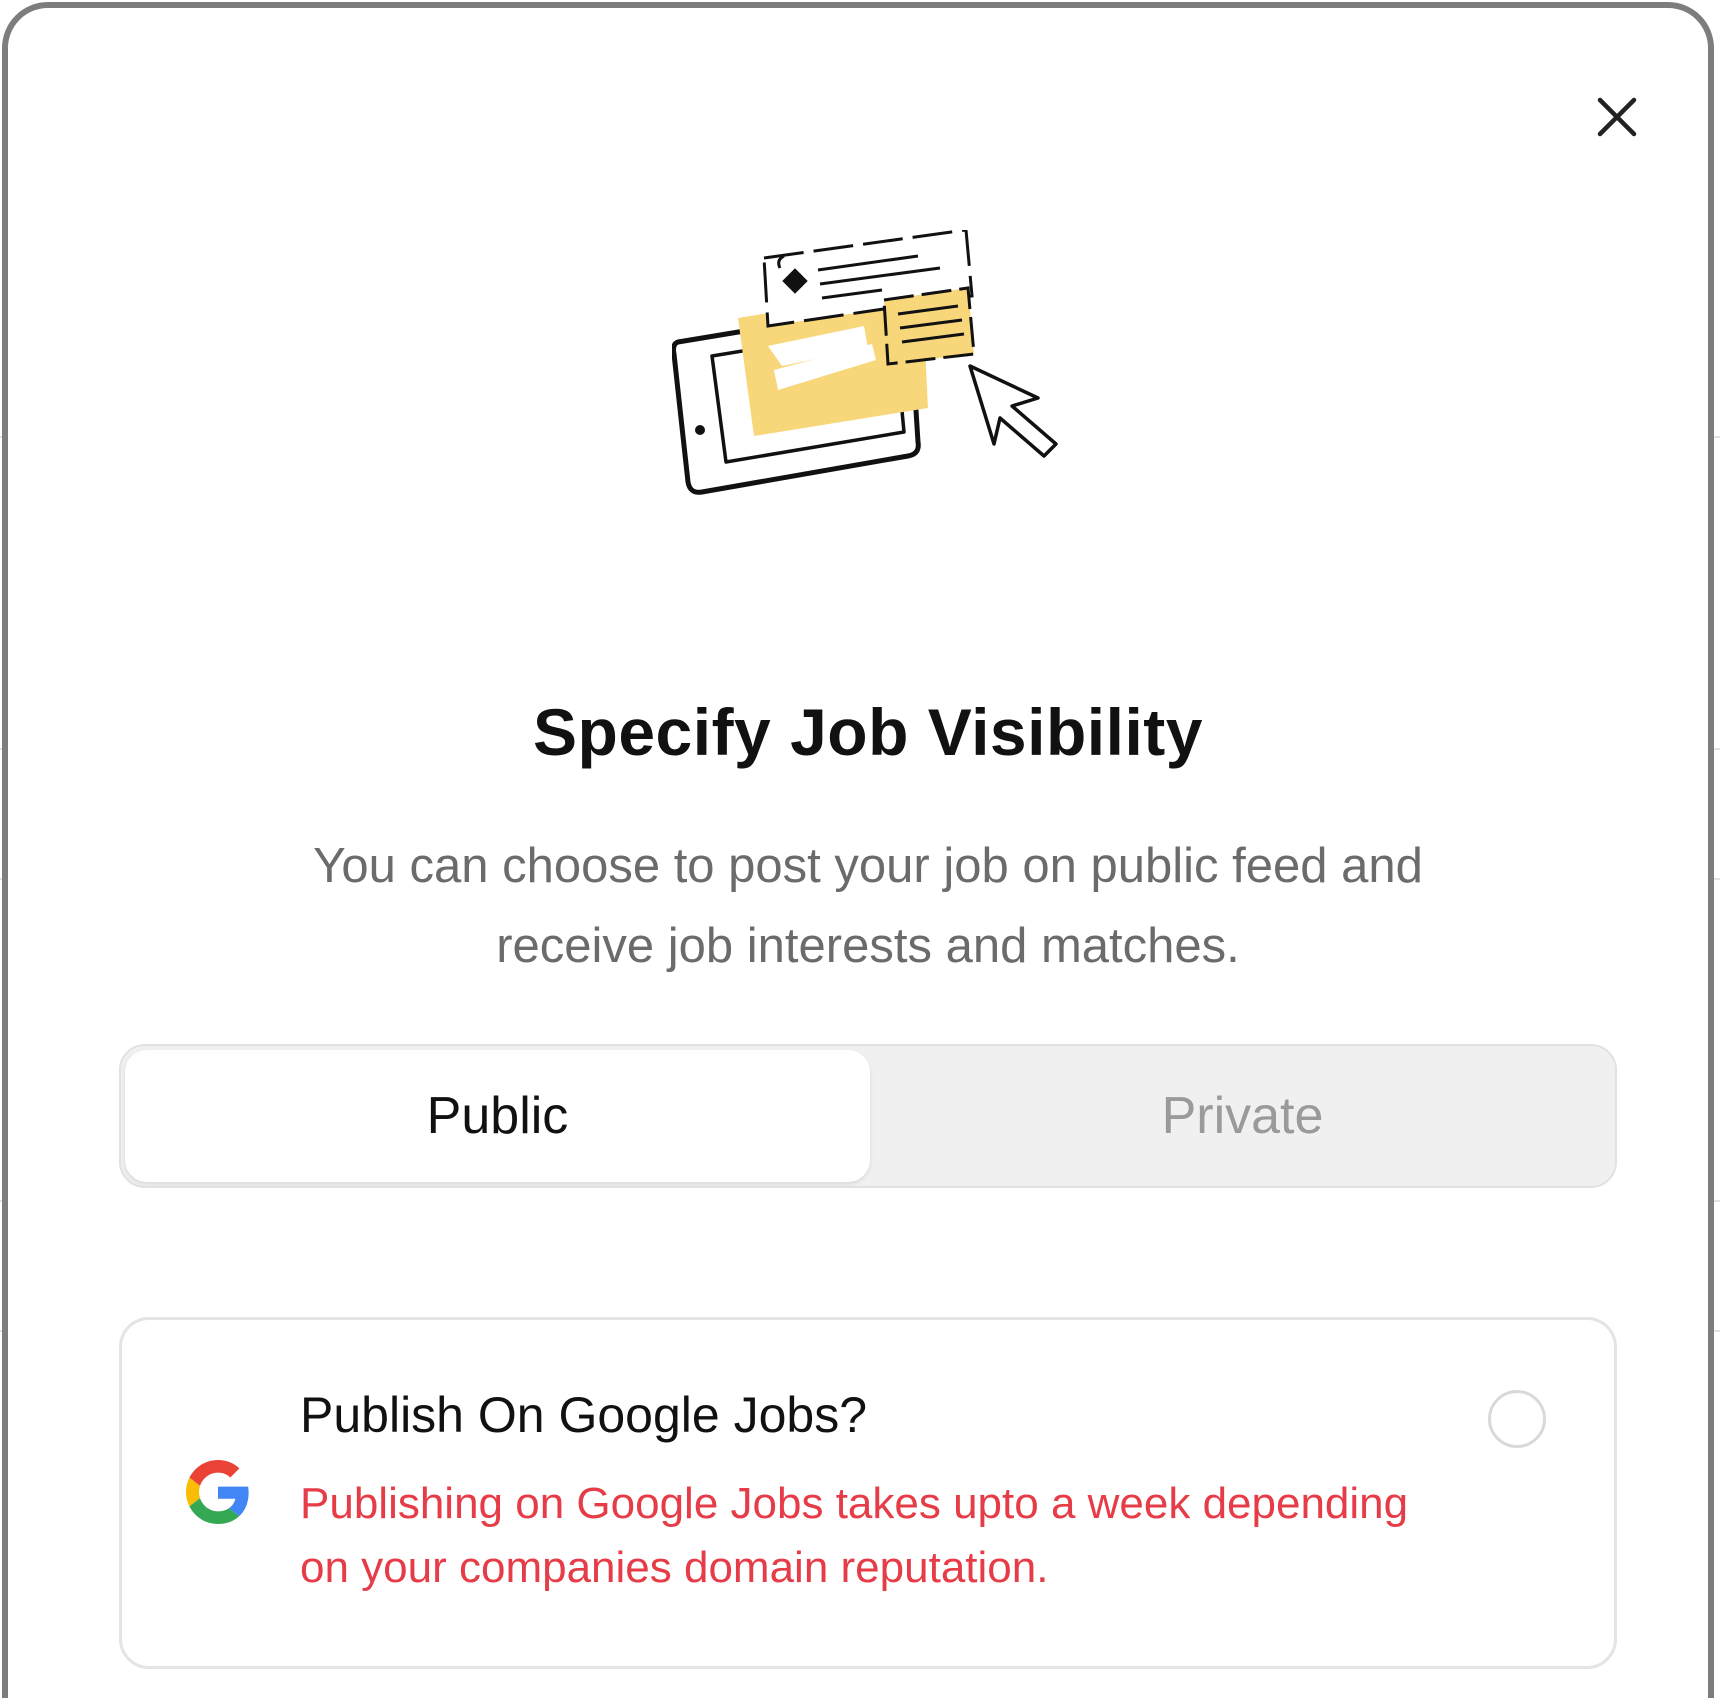 This screenshot has height=1698, width=1720. Describe the element at coordinates (867, 732) in the screenshot. I see `modal-title: Specify Job Visibility` at that location.